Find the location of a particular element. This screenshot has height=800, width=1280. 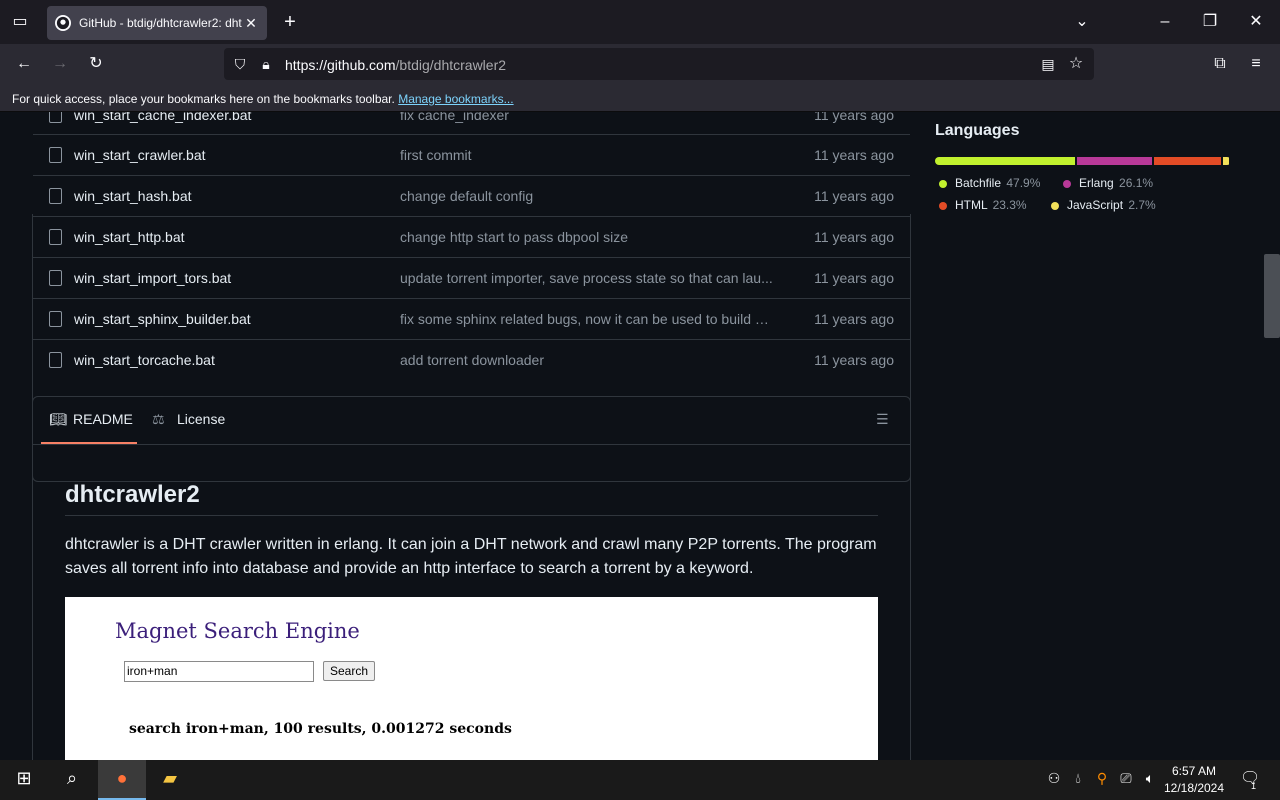

file-name: win_start_import_tors.bat is located at coordinates (152, 278).